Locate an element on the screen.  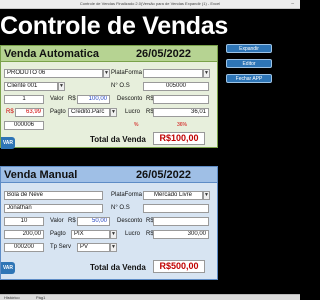
margin-percent-value: 36% is located at coordinates (182, 125).